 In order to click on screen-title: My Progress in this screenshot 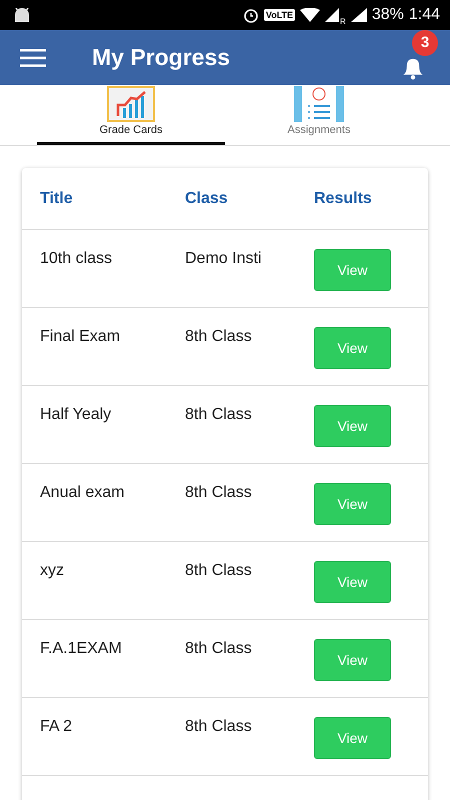, I will do `click(162, 57)`.